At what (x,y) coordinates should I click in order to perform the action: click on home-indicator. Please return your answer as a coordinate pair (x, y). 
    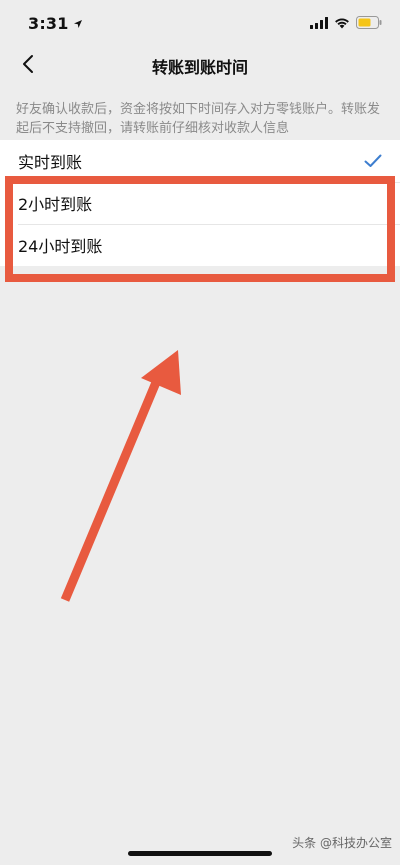
    Looking at the image, I should click on (200, 853).